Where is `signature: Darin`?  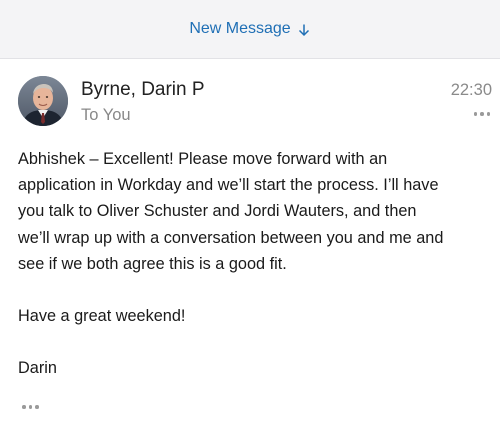
signature: Darin is located at coordinates (37, 368).